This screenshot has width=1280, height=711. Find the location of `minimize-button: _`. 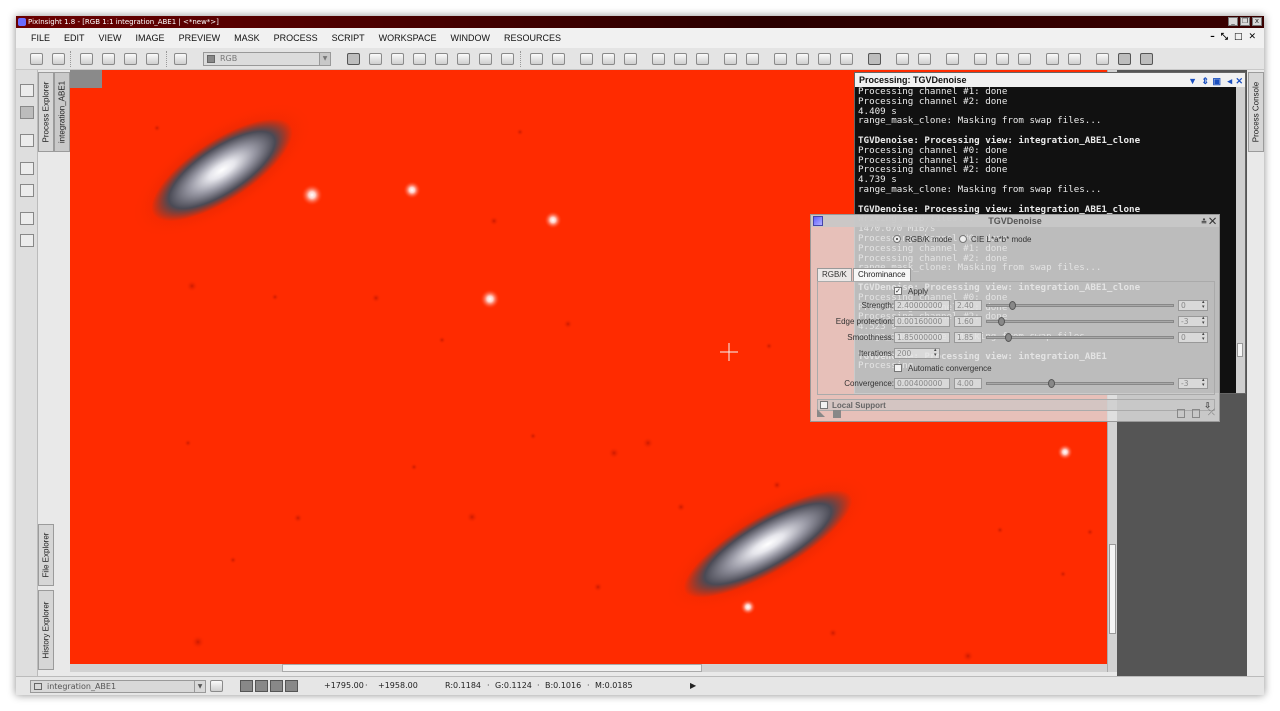

minimize-button: _ is located at coordinates (1233, 21).